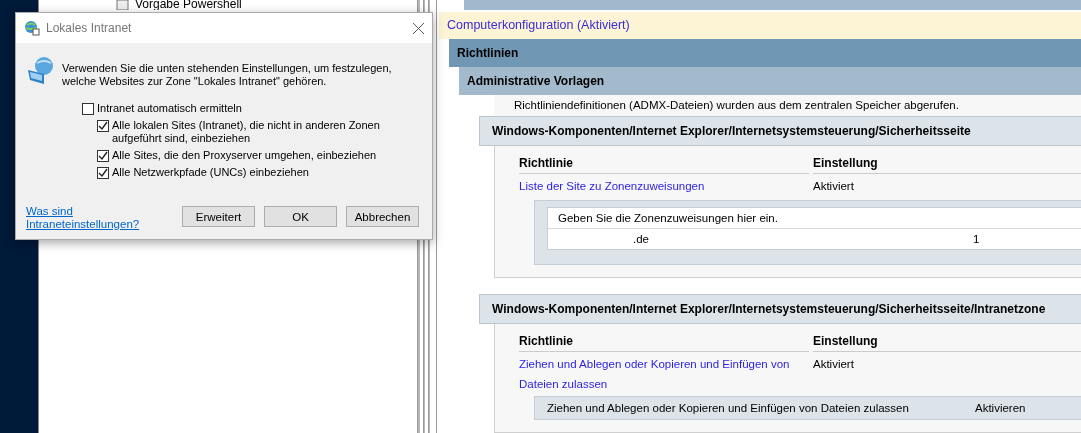 The width and height of the screenshot is (1081, 433). Describe the element at coordinates (760, 25) in the screenshot. I see `section-heading: Computerkonfiguration (Aktiviert)` at that location.